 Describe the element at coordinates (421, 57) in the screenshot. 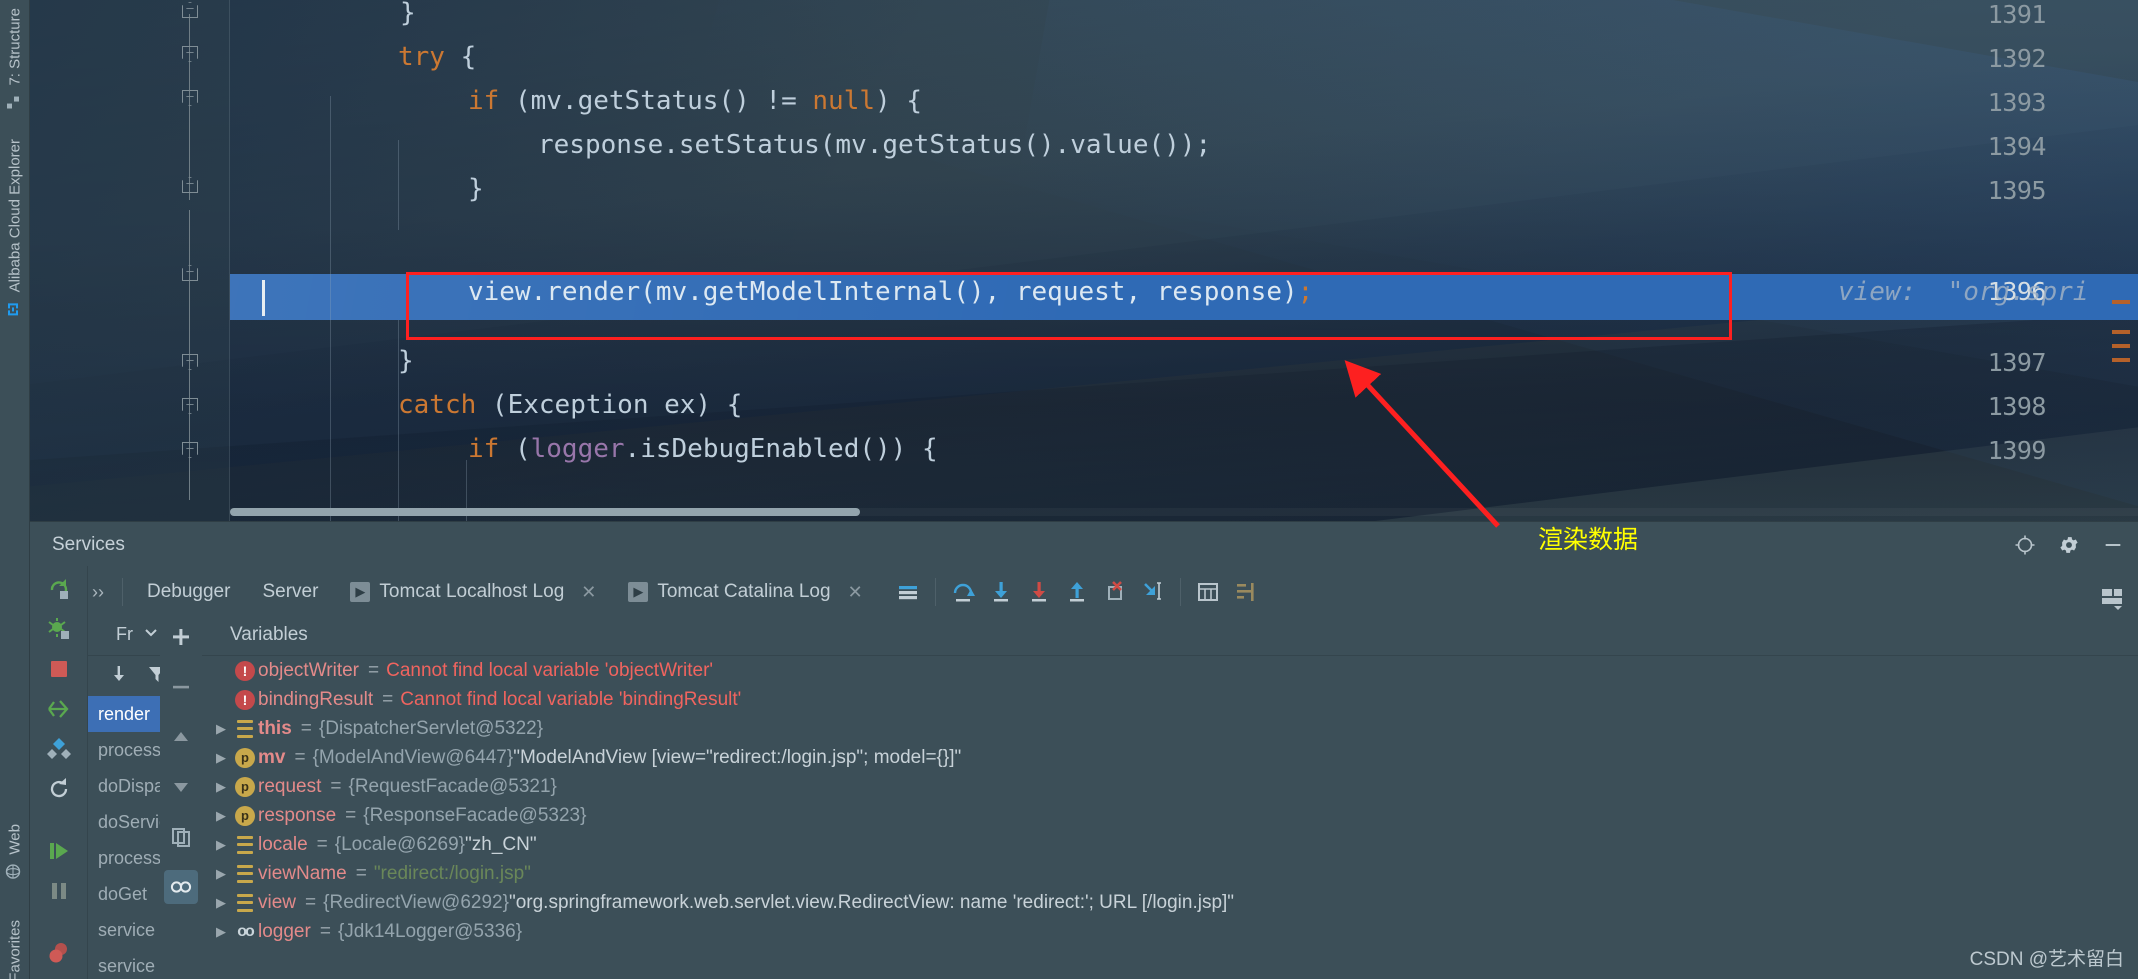

I see `code-token-keyword: try` at that location.